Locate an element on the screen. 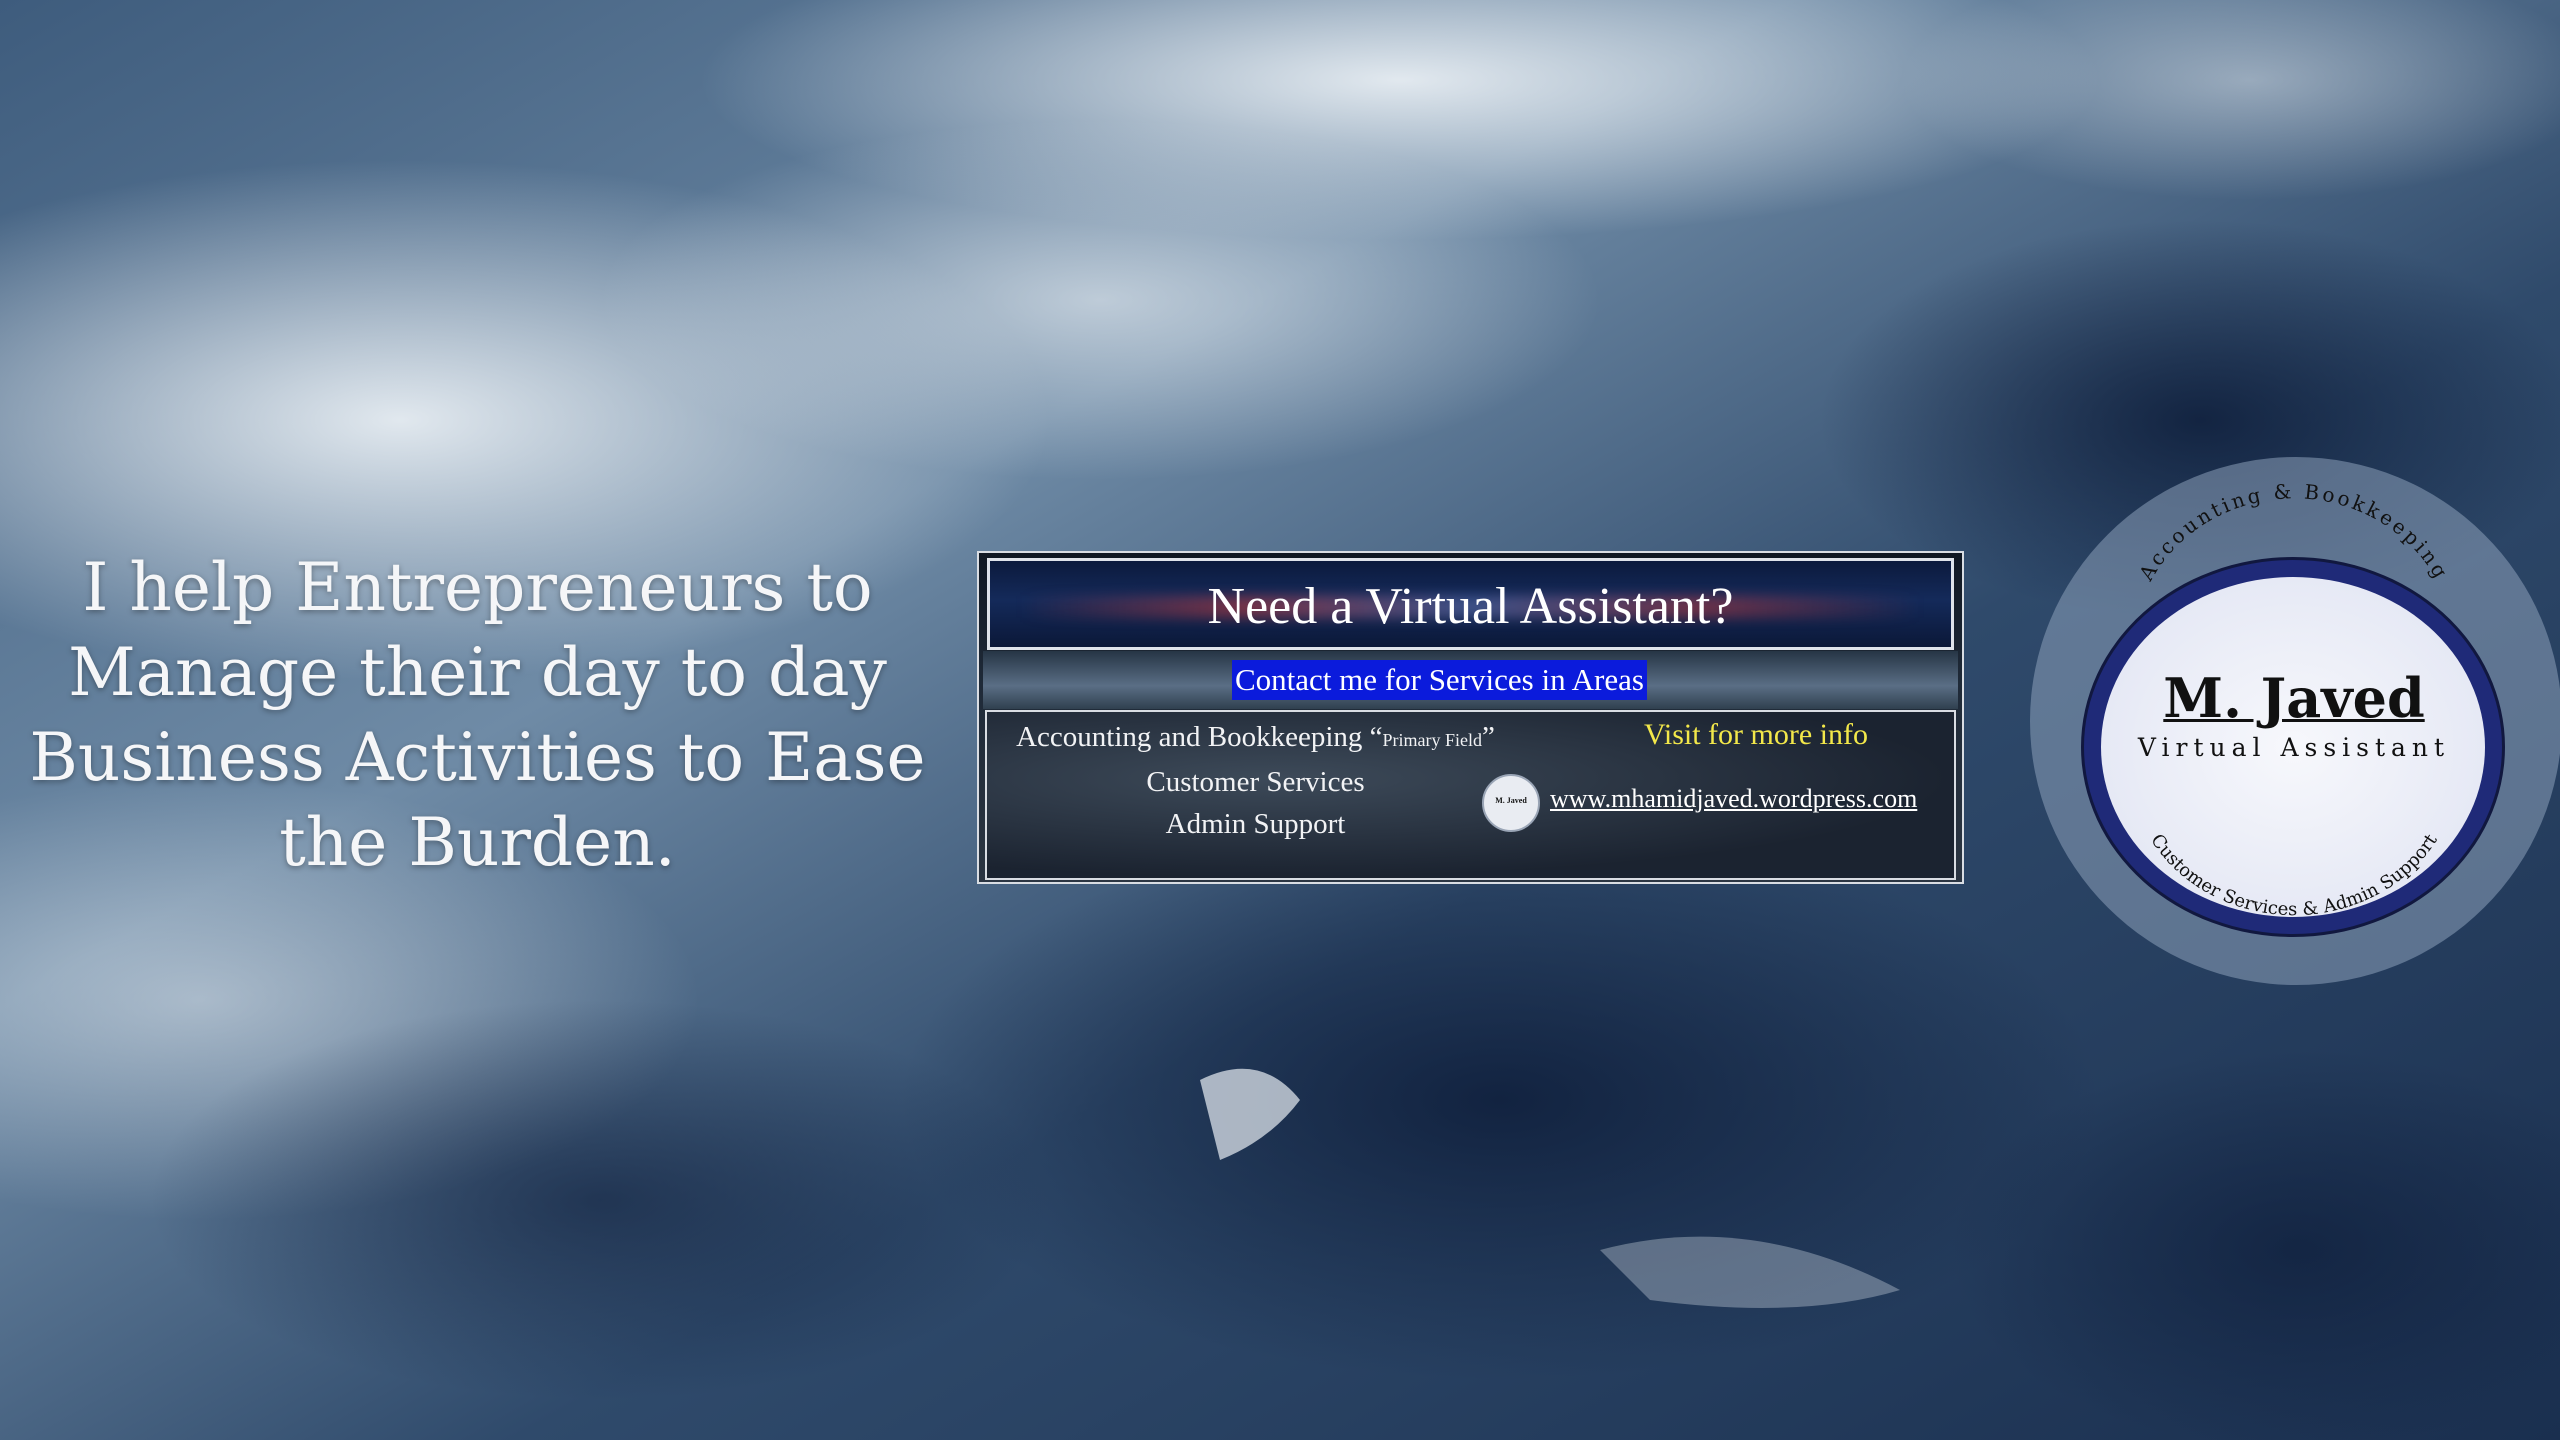  service-item: Customer Services is located at coordinates (1255, 782).